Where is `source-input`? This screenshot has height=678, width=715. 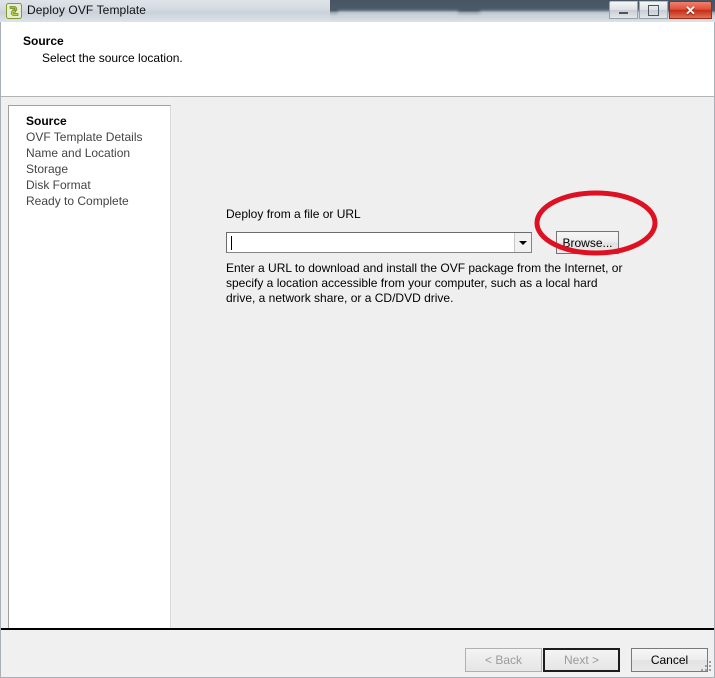 source-input is located at coordinates (371, 242).